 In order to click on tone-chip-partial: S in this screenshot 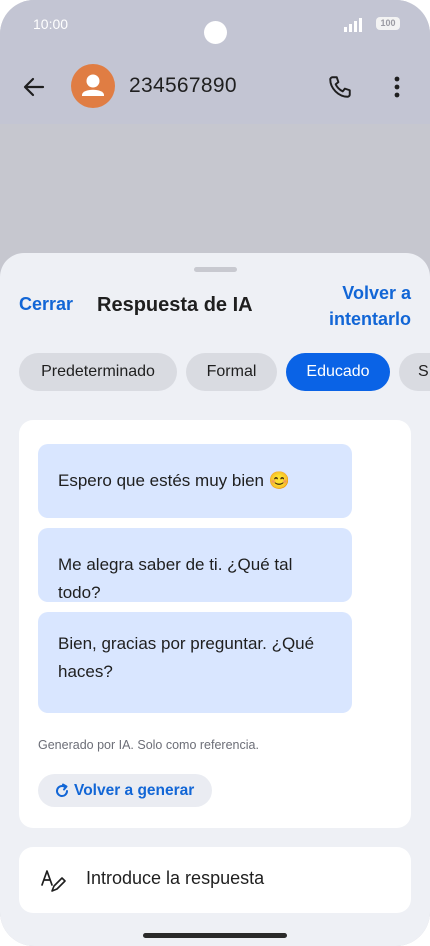, I will do `click(414, 372)`.